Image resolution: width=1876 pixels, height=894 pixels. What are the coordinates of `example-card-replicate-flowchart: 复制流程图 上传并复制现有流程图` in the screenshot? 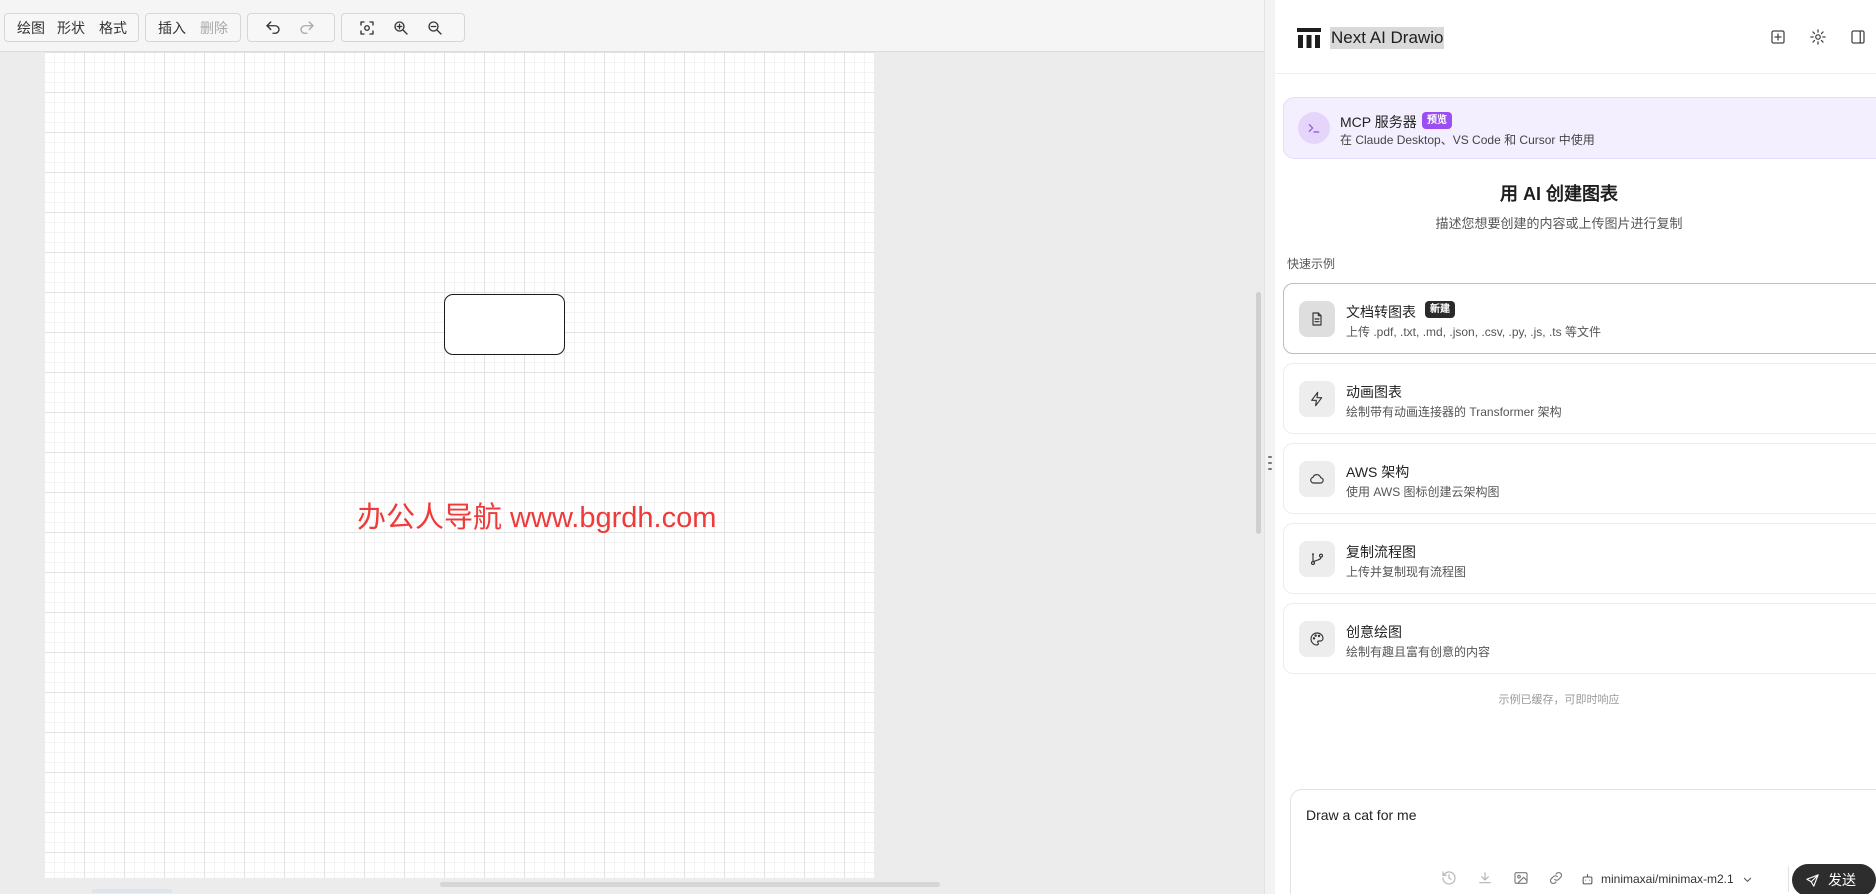 It's located at (1579, 558).